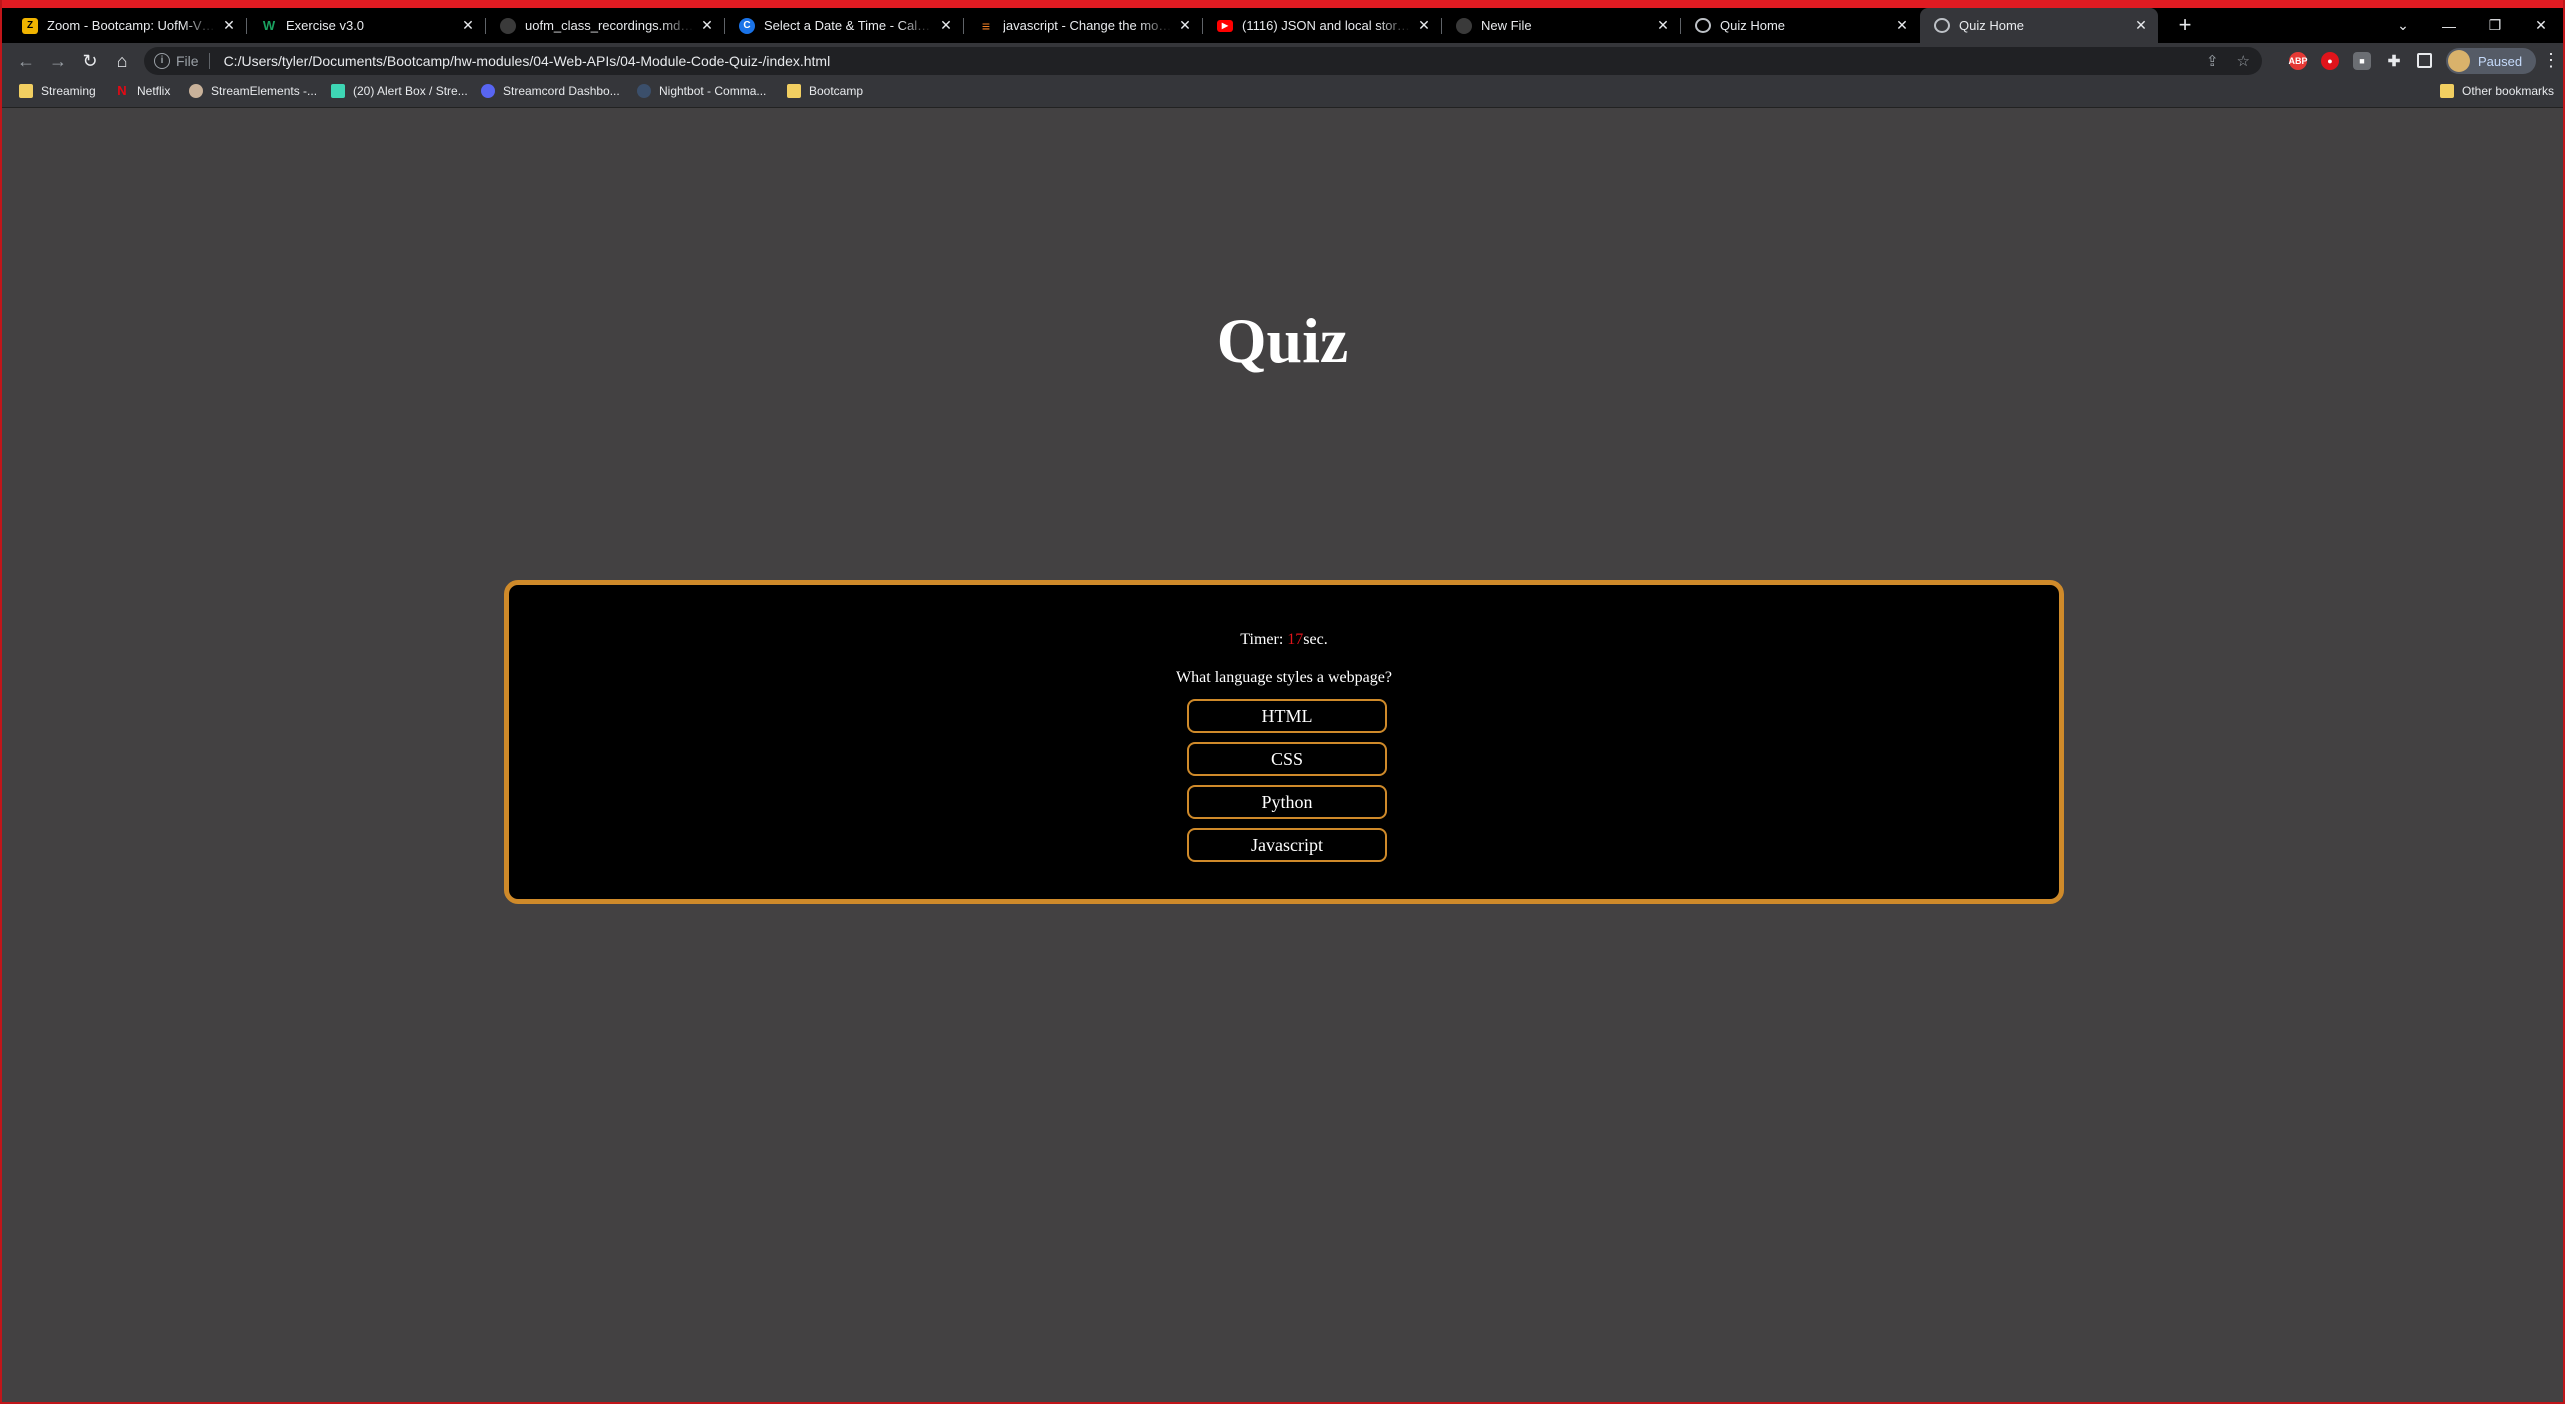 This screenshot has height=1404, width=2565. Describe the element at coordinates (2362, 61) in the screenshot. I see `extension-icon: ■` at that location.